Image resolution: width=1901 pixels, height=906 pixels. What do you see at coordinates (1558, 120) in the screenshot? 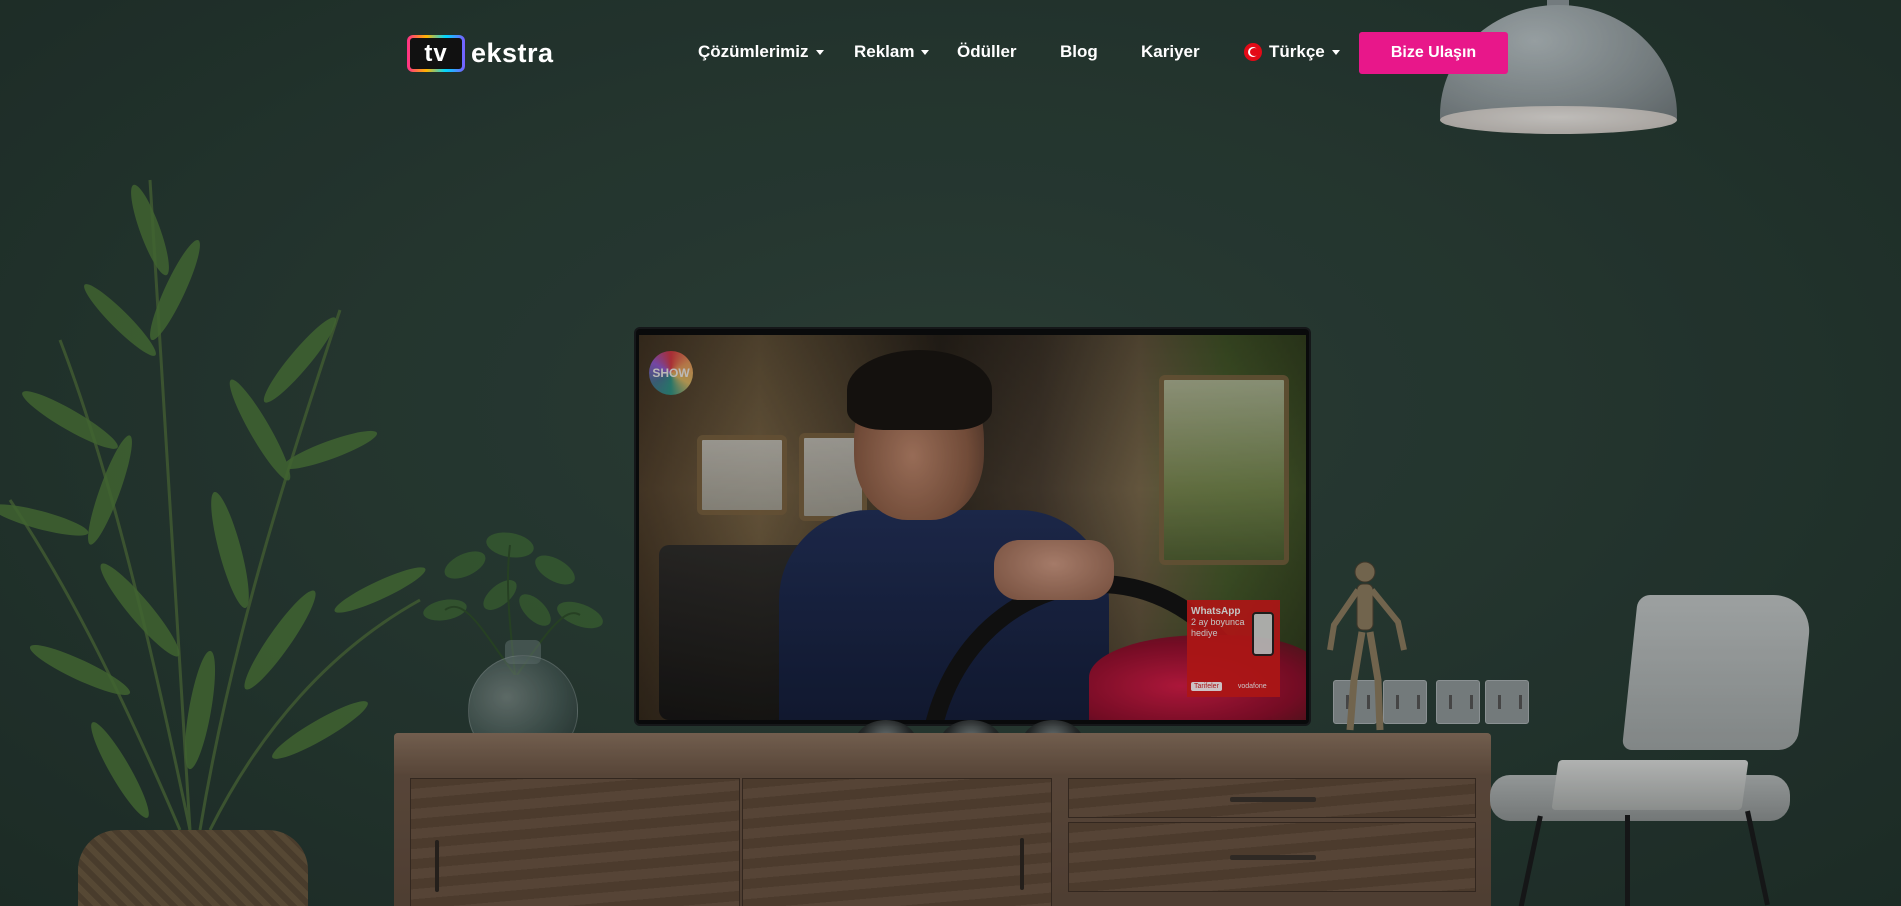
I see `lamp-rim` at bounding box center [1558, 120].